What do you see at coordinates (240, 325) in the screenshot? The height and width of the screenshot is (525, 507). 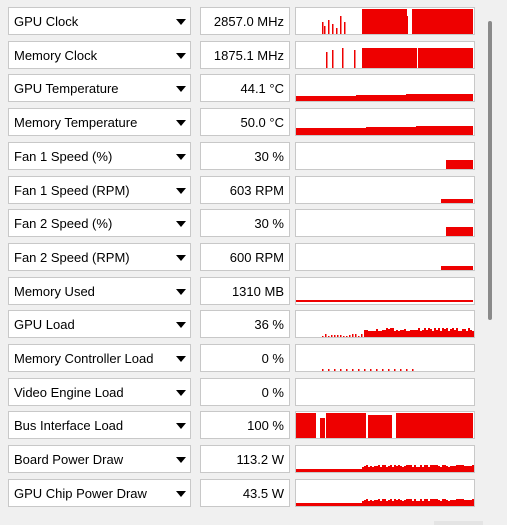 I see `sensor-row: GPU Load 36 %` at bounding box center [240, 325].